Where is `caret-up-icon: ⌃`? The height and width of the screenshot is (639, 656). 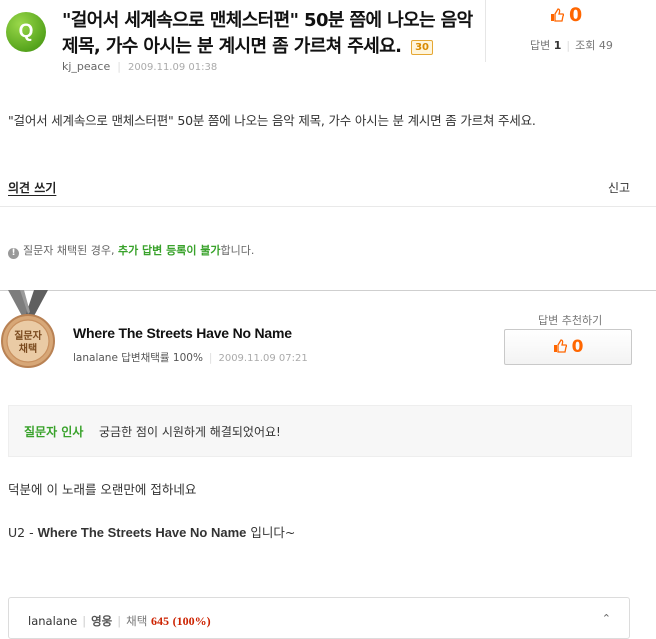
caret-up-icon: ⌃ is located at coordinates (606, 618).